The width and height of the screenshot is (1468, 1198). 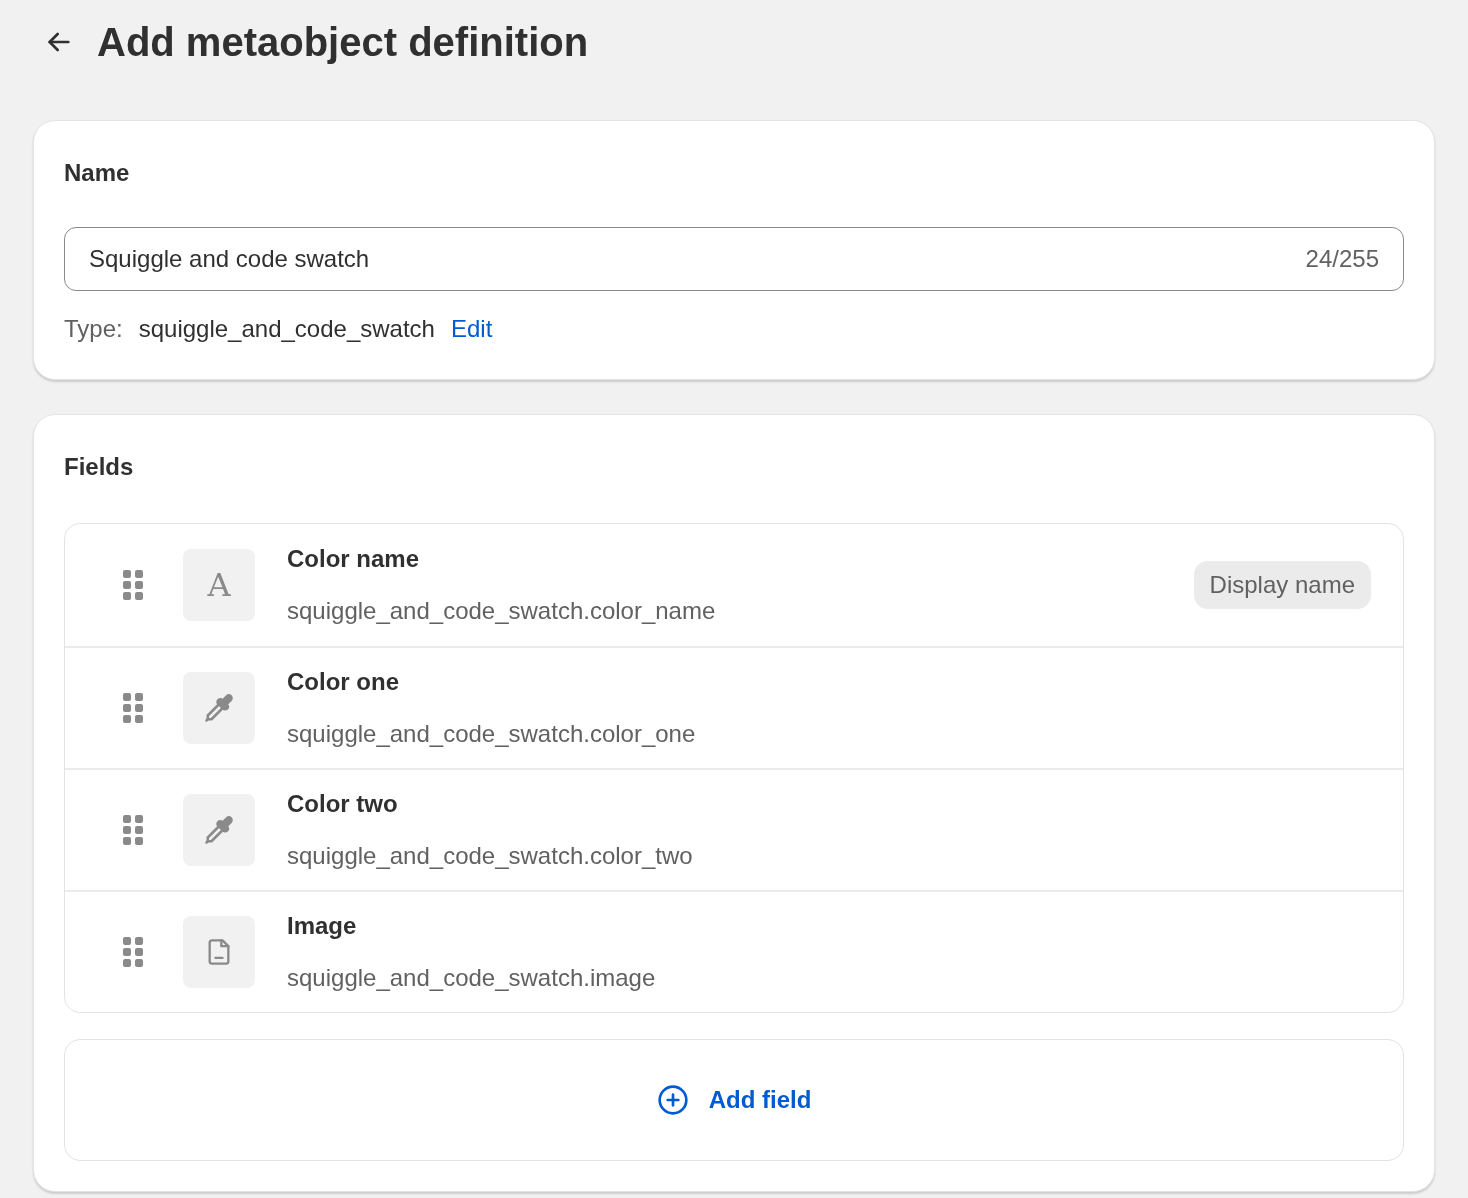 What do you see at coordinates (1342, 259) in the screenshot?
I see `character-count: 24/255` at bounding box center [1342, 259].